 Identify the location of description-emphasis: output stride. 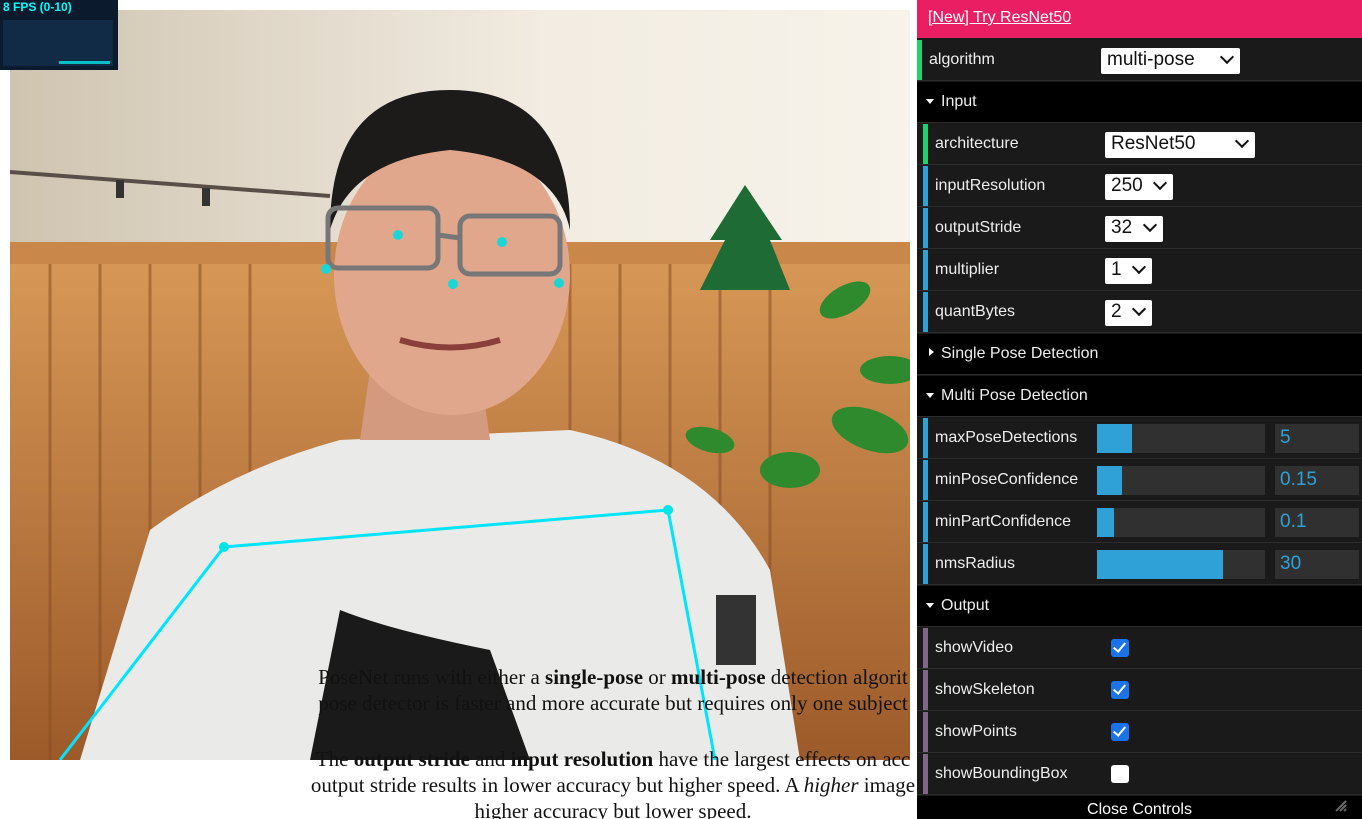
(411, 759).